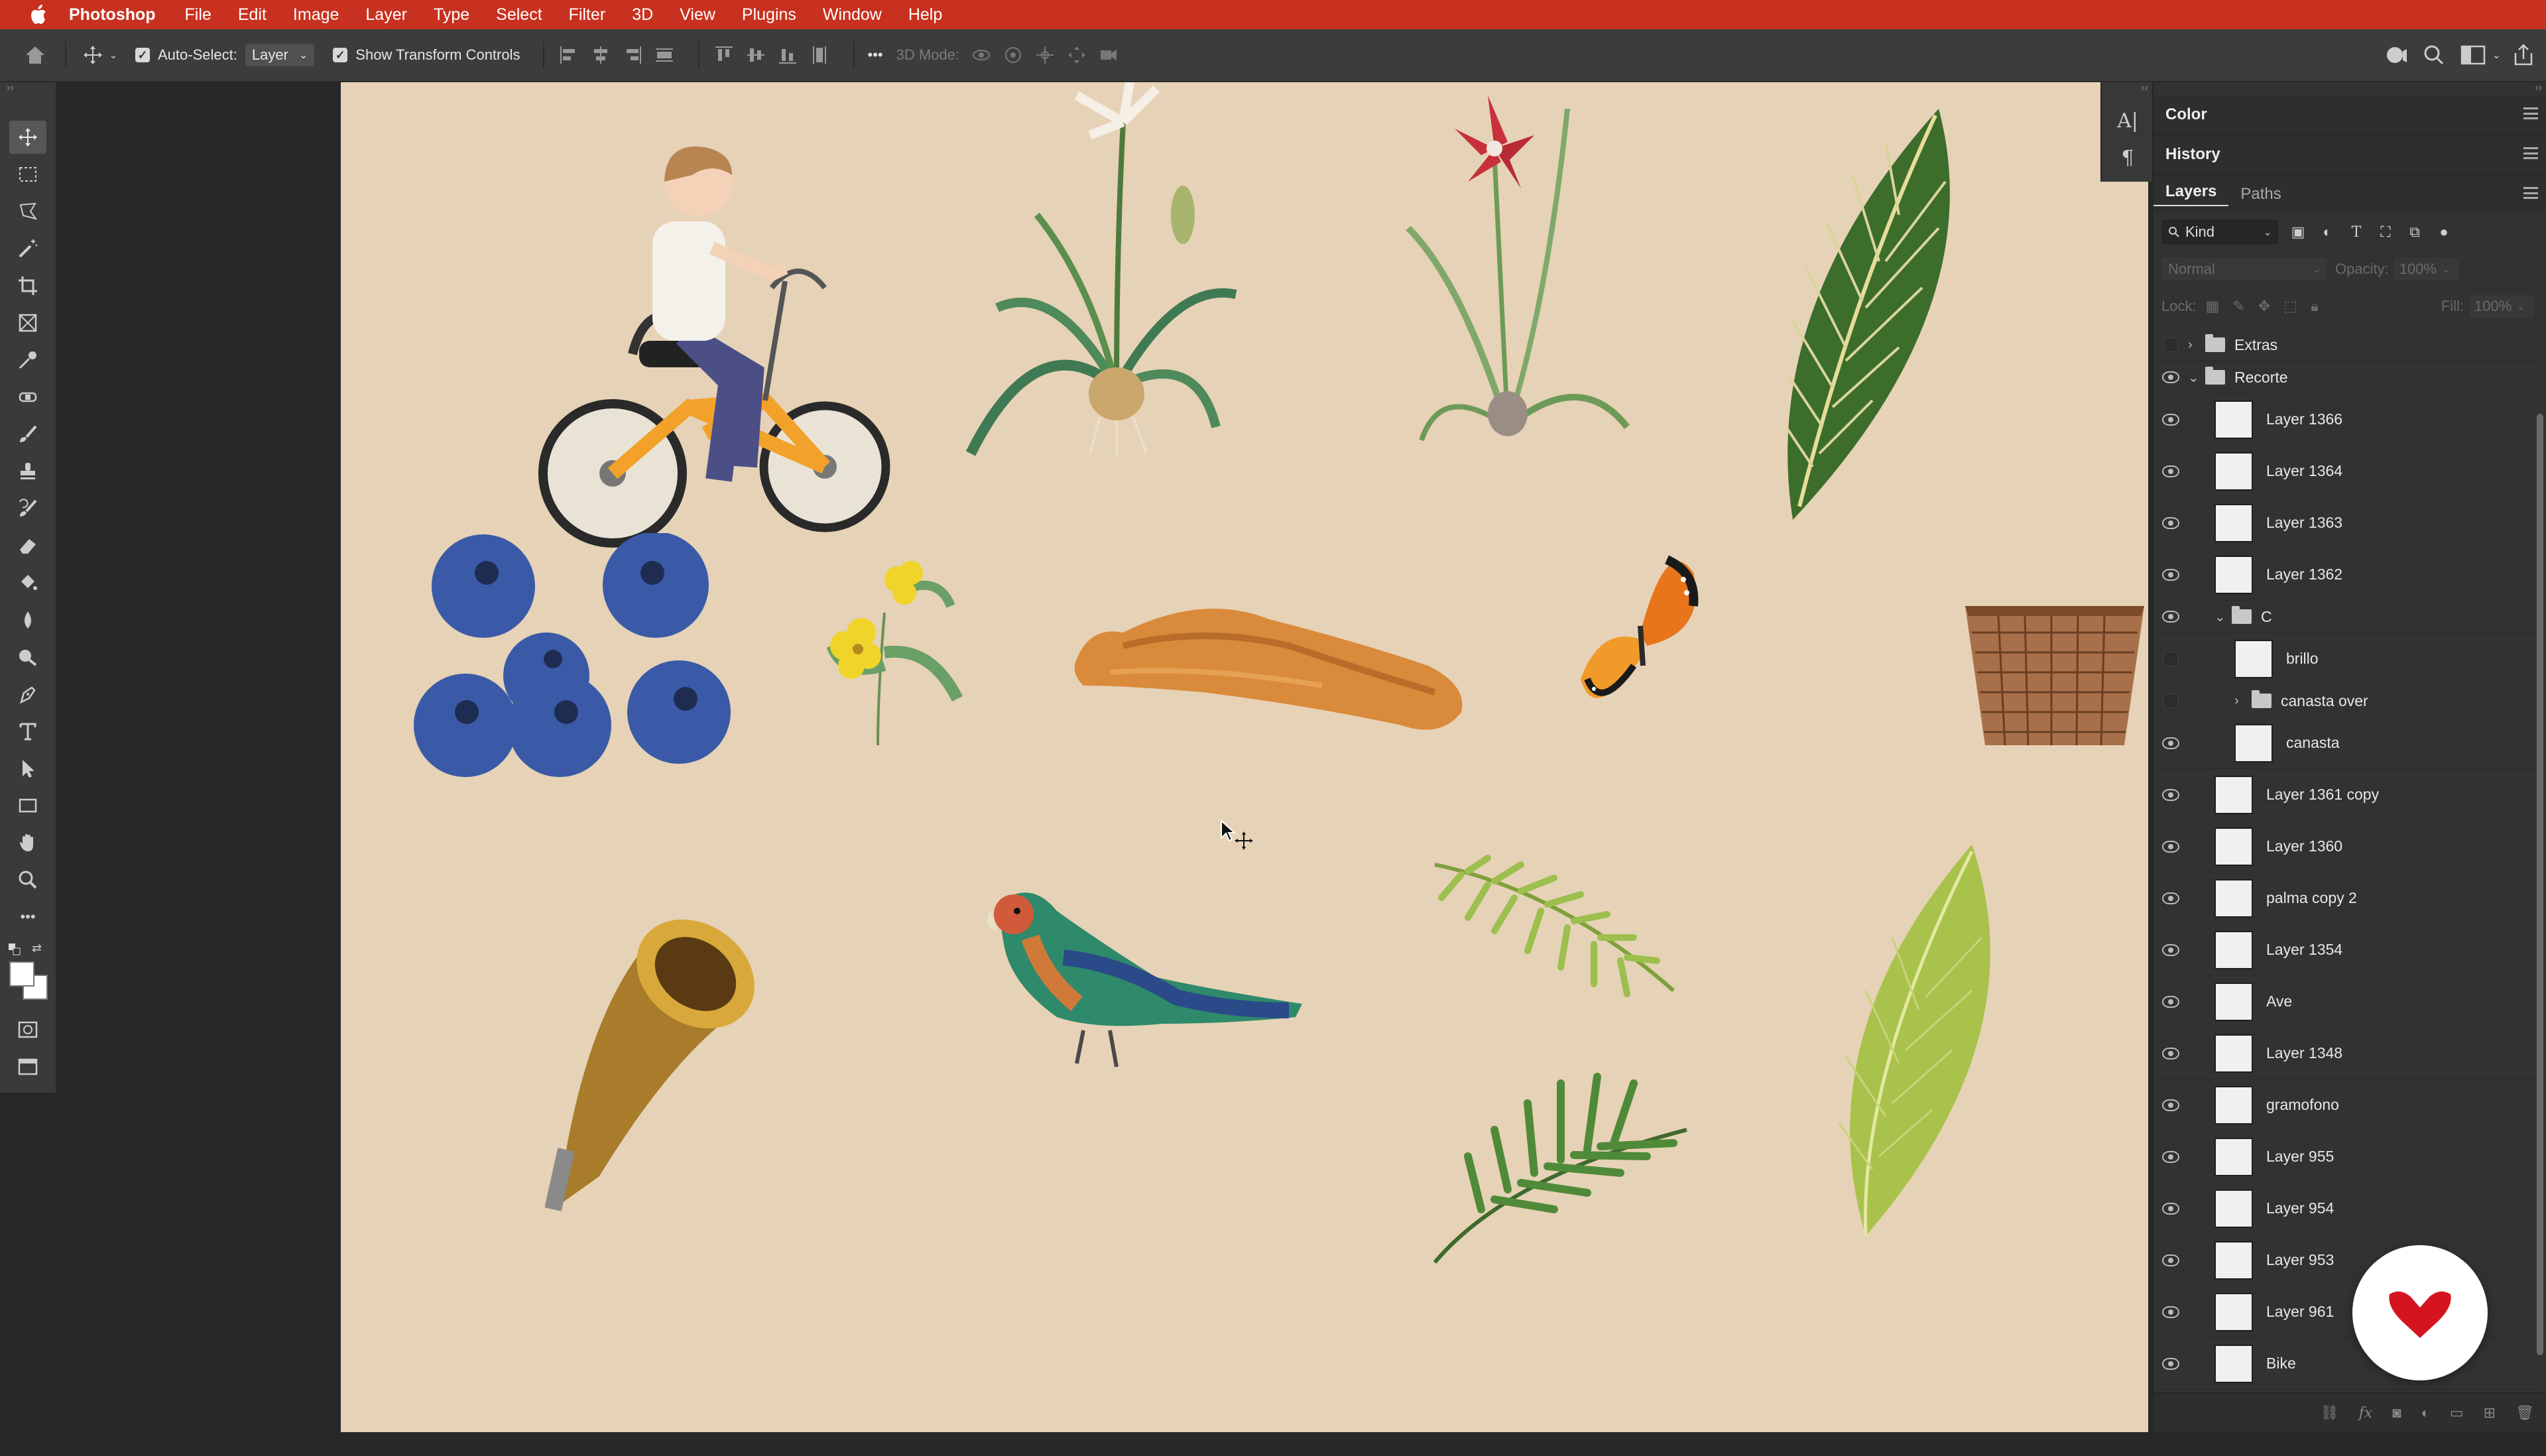 The height and width of the screenshot is (1456, 2546). What do you see at coordinates (519, 15) in the screenshot?
I see `menu-select: Select` at bounding box center [519, 15].